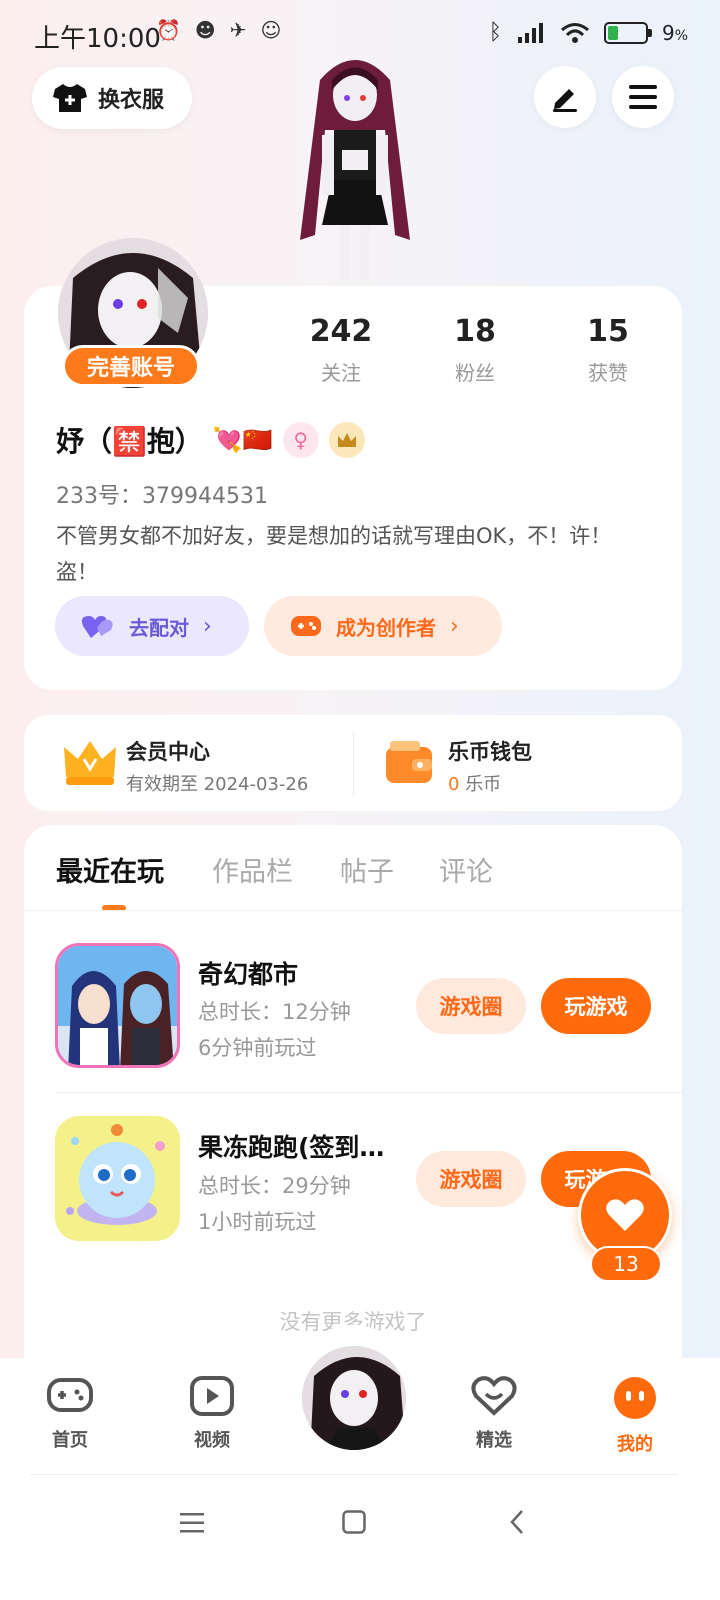 The image size is (720, 1600). Describe the element at coordinates (257, 1222) in the screenshot. I see `game-last-played: 1小时前玩过` at that location.